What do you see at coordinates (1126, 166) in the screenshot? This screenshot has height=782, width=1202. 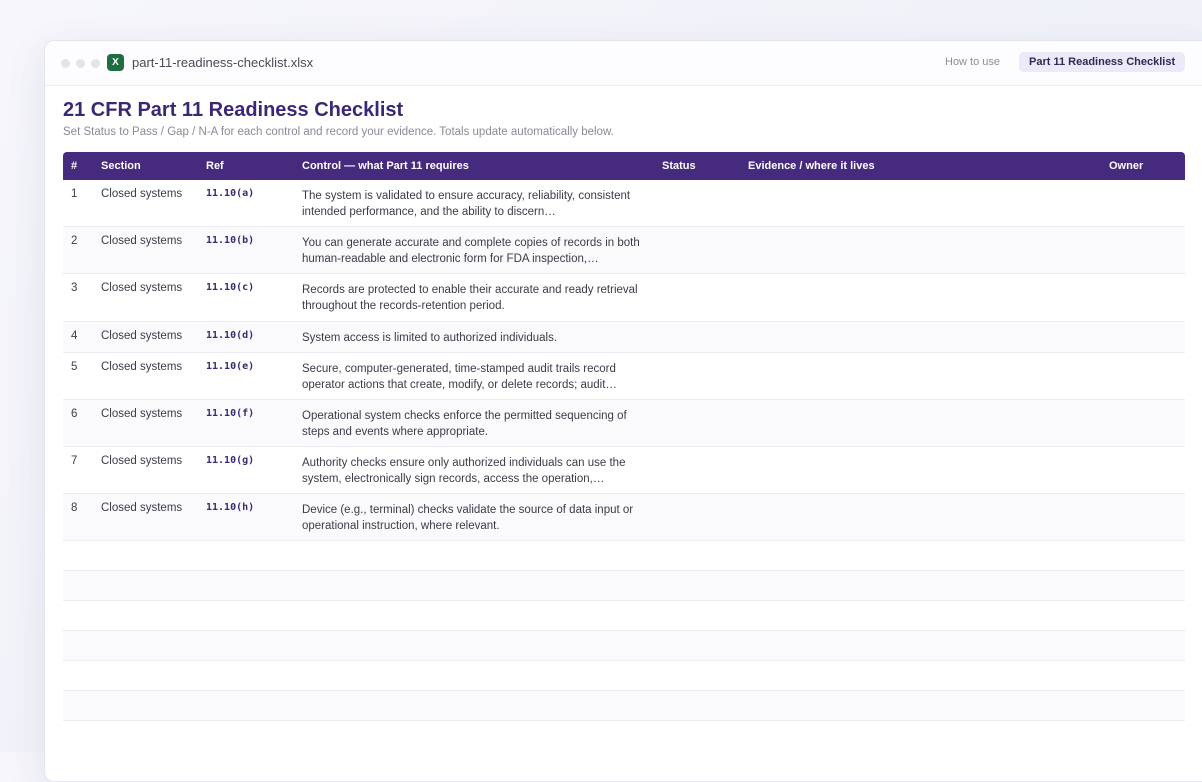 I see `header-owner: Owner` at bounding box center [1126, 166].